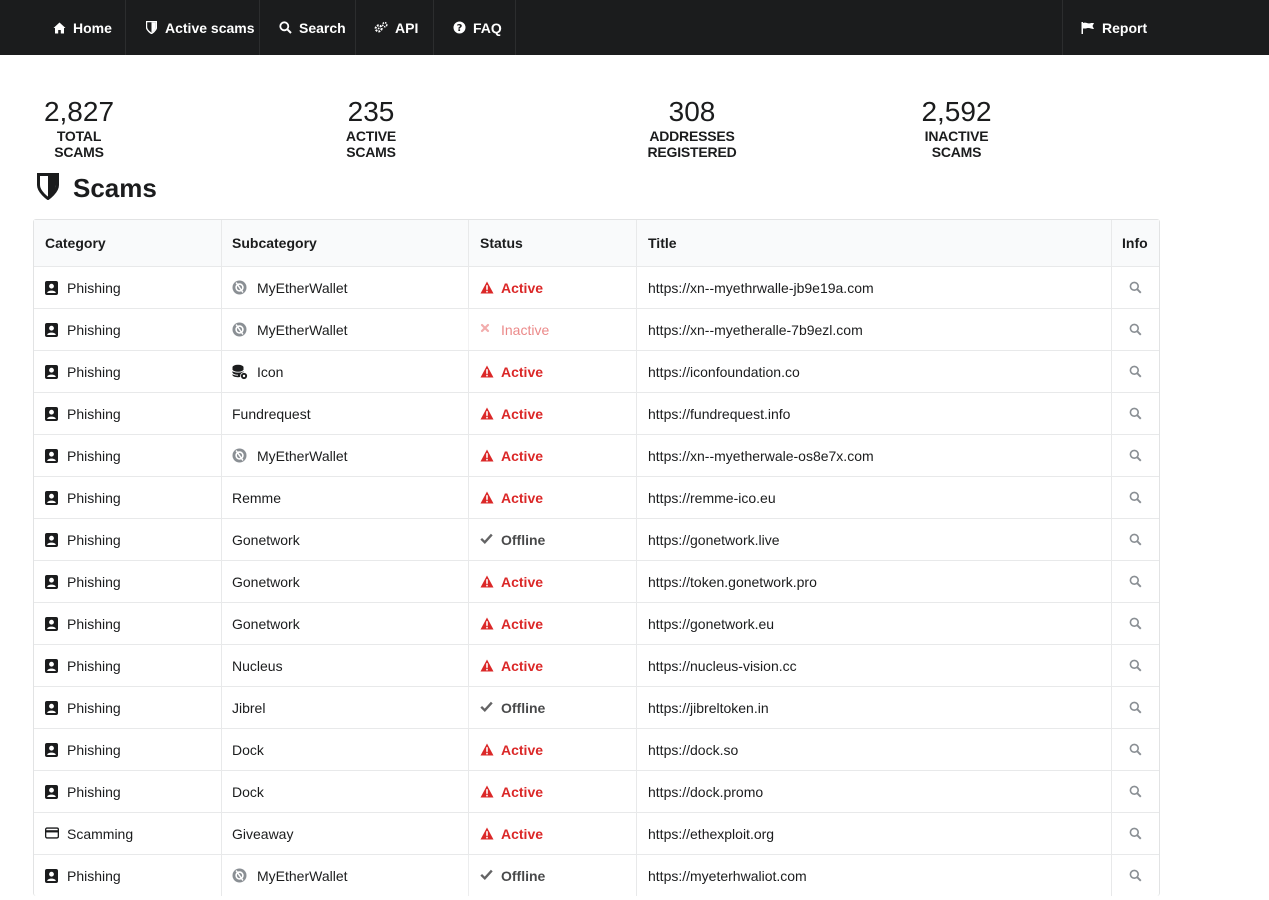 This screenshot has width=1269, height=900. What do you see at coordinates (873, 413) in the screenshot?
I see `cell-title: https://fundrequest.info` at bounding box center [873, 413].